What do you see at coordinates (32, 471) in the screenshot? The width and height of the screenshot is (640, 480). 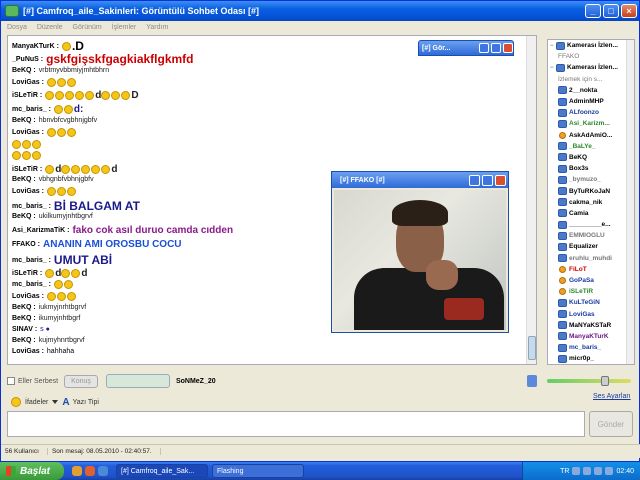 I see `start-button: Başlat` at bounding box center [32, 471].